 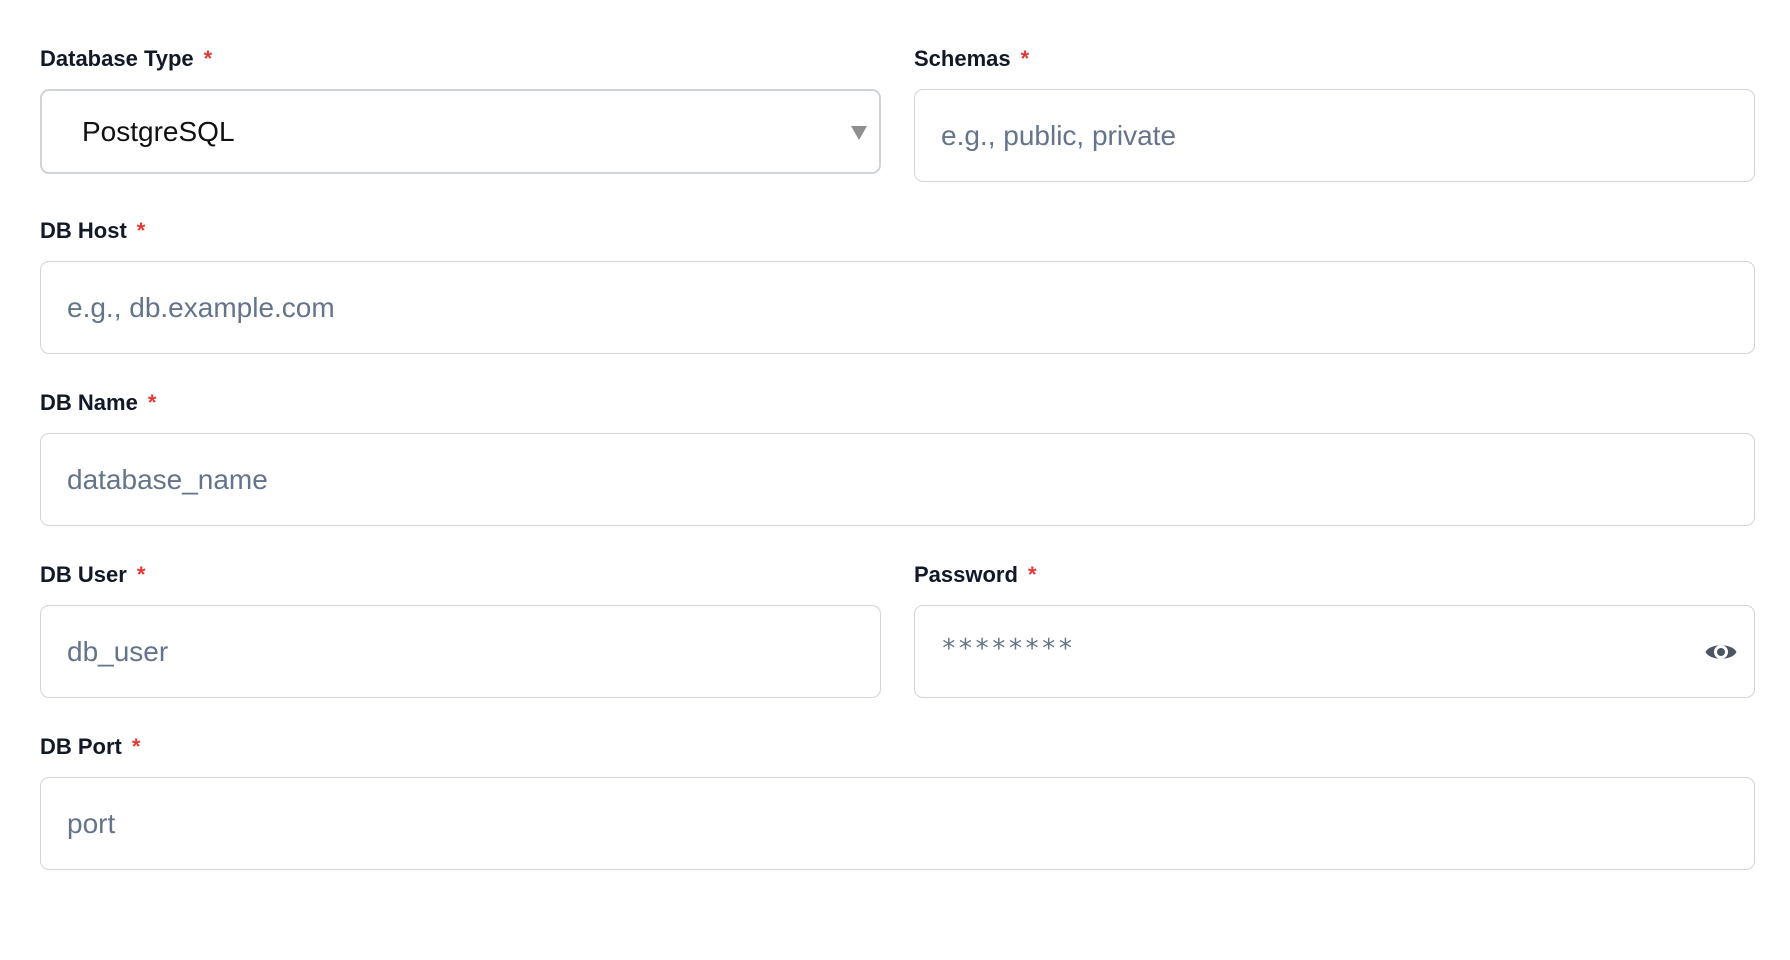 I want to click on db-name-label: DB Name *, so click(x=897, y=403).